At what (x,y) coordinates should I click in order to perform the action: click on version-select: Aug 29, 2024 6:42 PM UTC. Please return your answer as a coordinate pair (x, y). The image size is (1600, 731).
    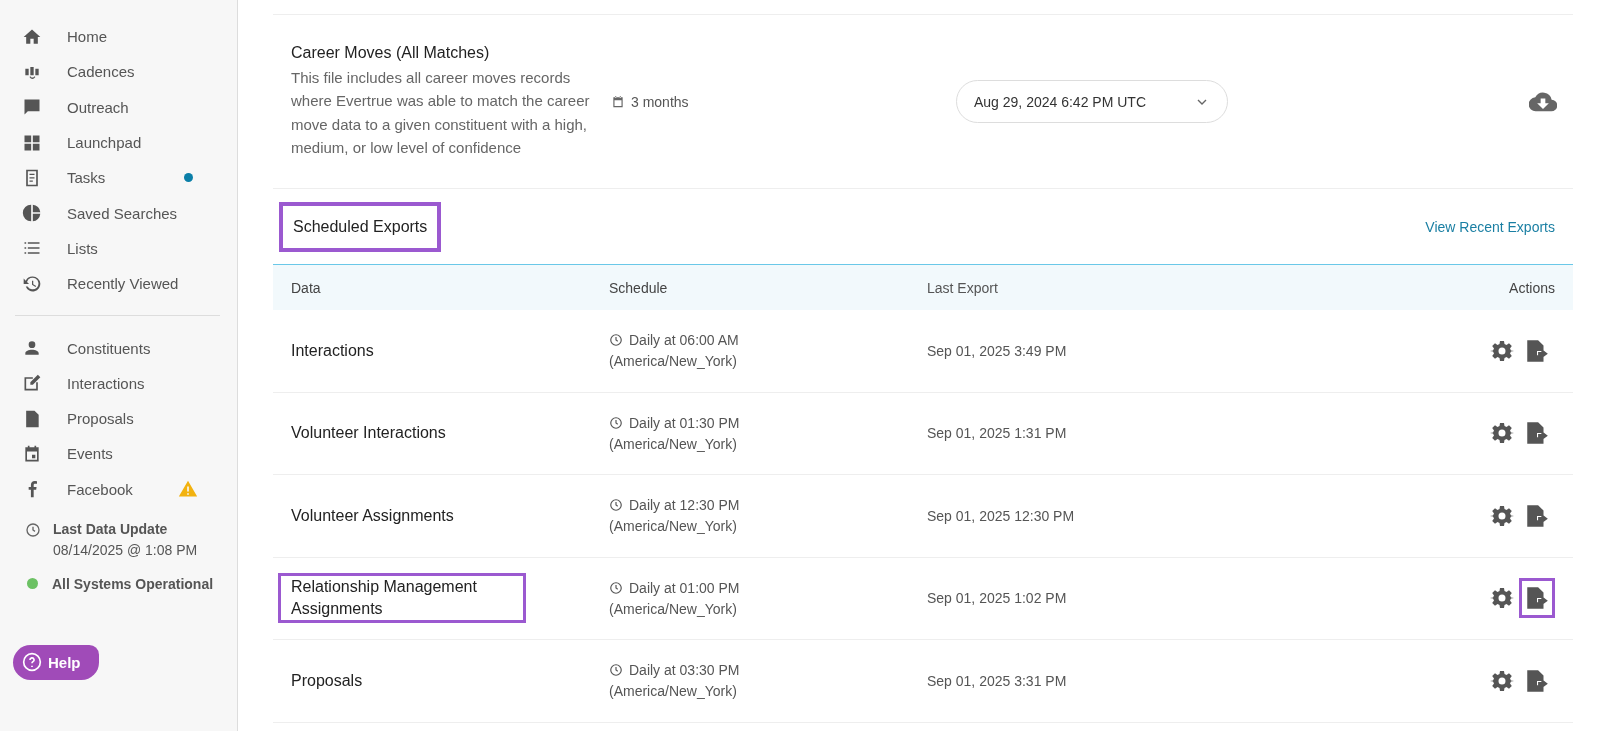
    Looking at the image, I should click on (1092, 101).